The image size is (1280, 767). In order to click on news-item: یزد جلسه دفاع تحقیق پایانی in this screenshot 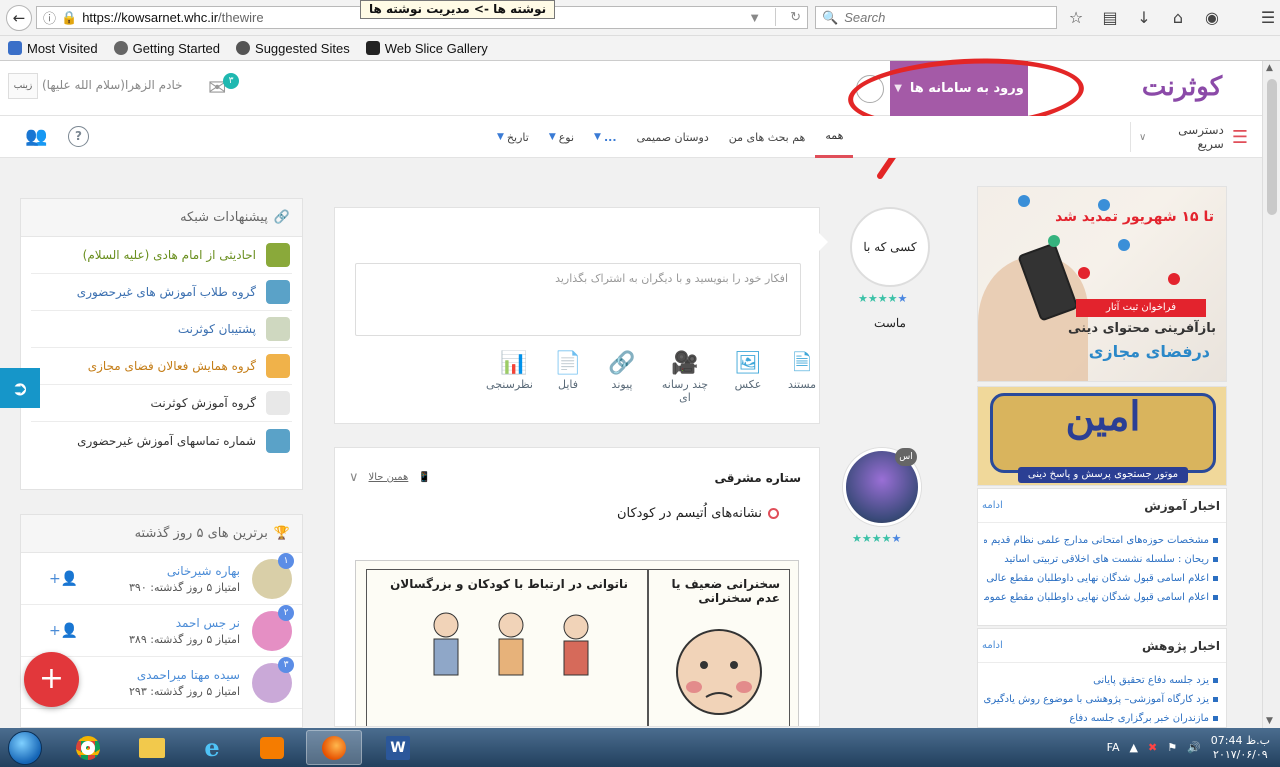, I will do `click(1101, 680)`.